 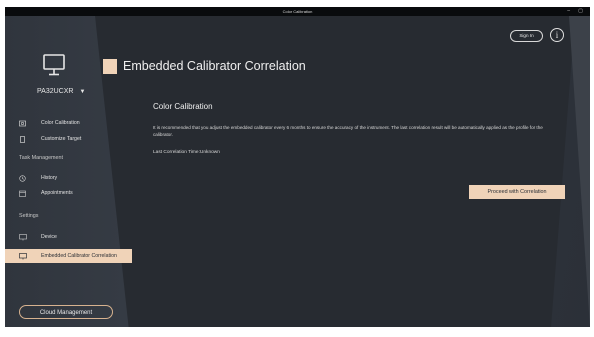 I want to click on minimize-button: –, so click(x=568, y=11).